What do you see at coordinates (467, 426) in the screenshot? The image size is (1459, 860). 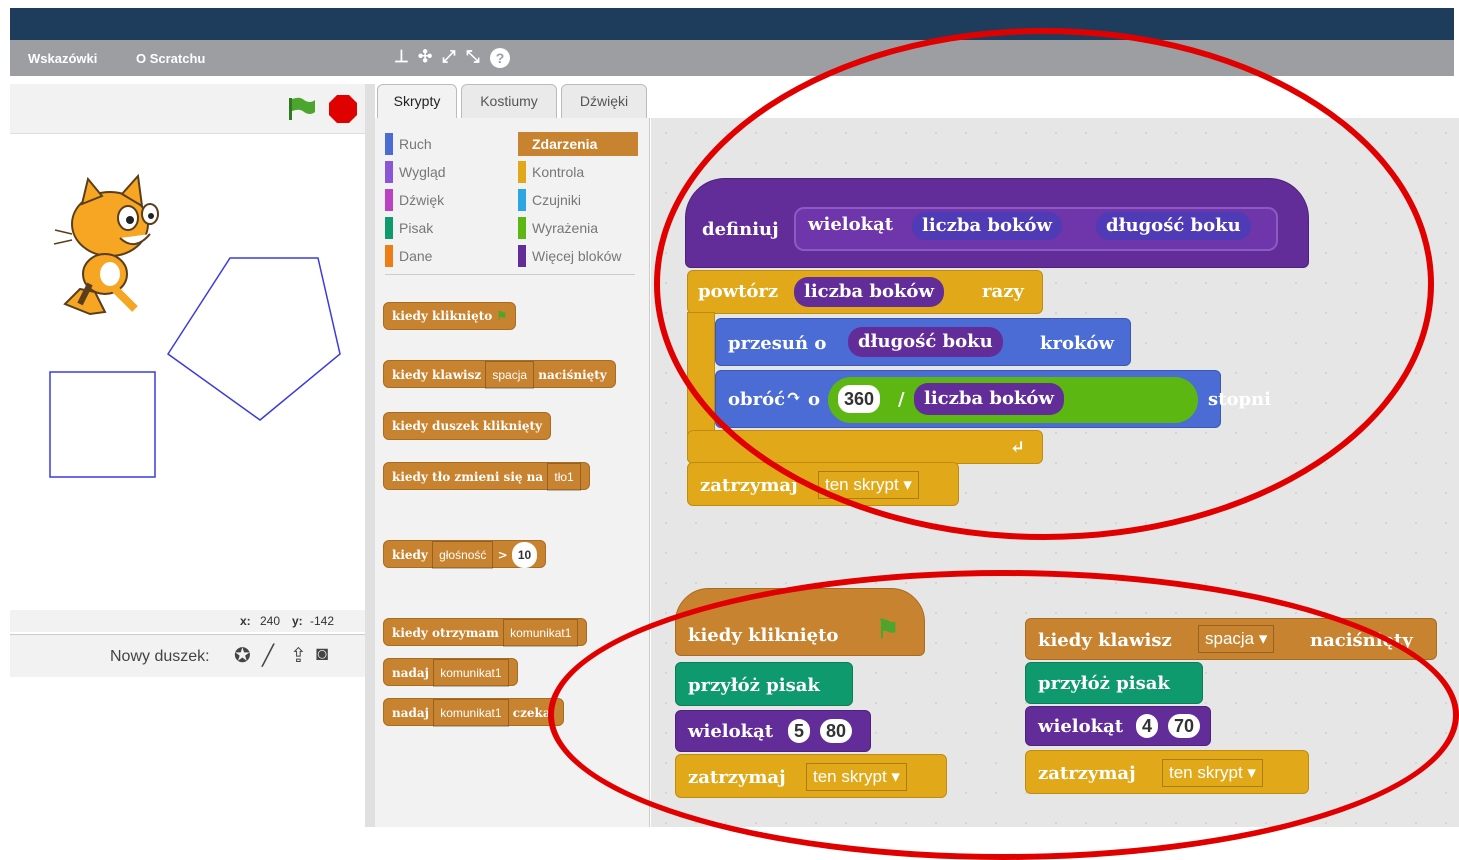 I see `palette-when-sprite-clicked-block: kiedy duszek kliknięty` at bounding box center [467, 426].